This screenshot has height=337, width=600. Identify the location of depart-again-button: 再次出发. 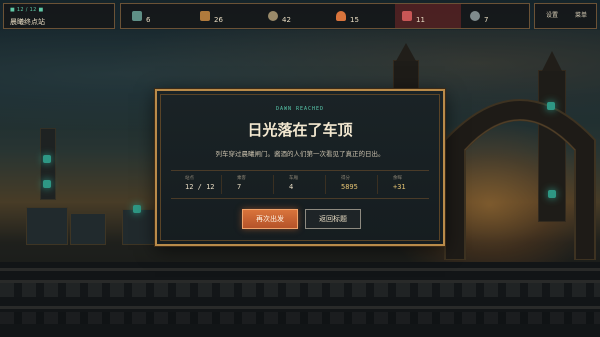
(270, 219).